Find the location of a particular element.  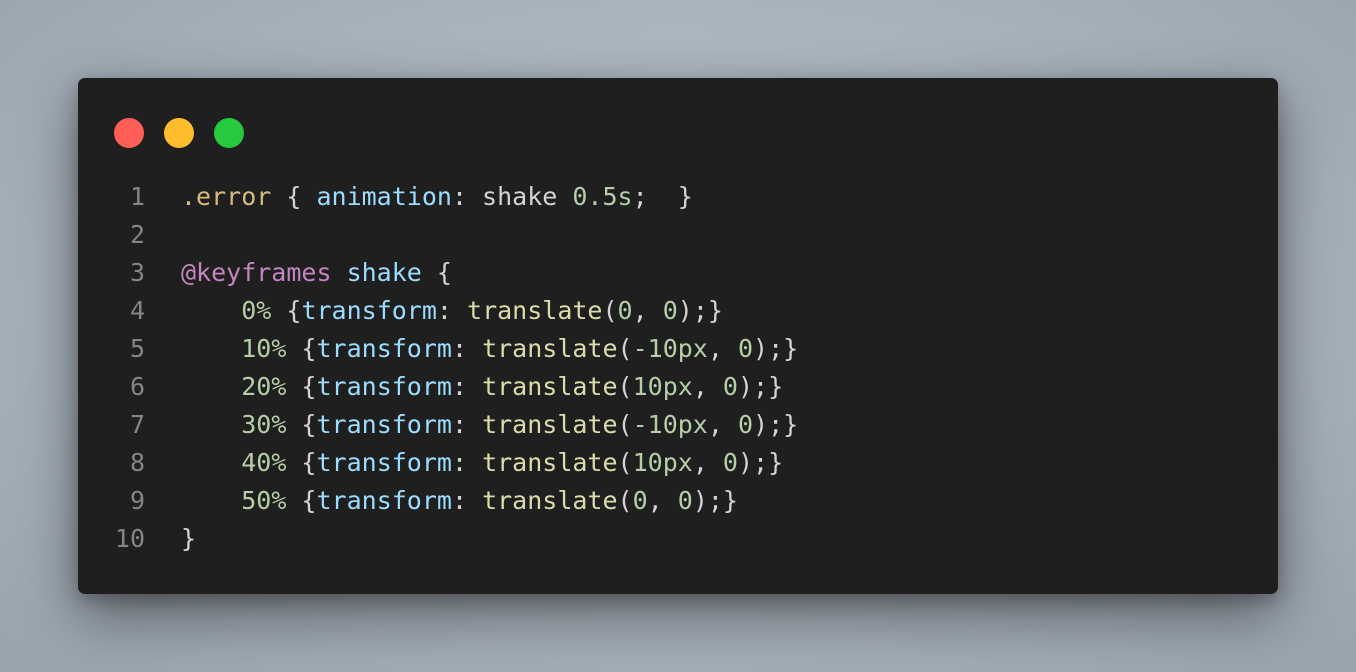

code-token-number: -10px is located at coordinates (670, 348).